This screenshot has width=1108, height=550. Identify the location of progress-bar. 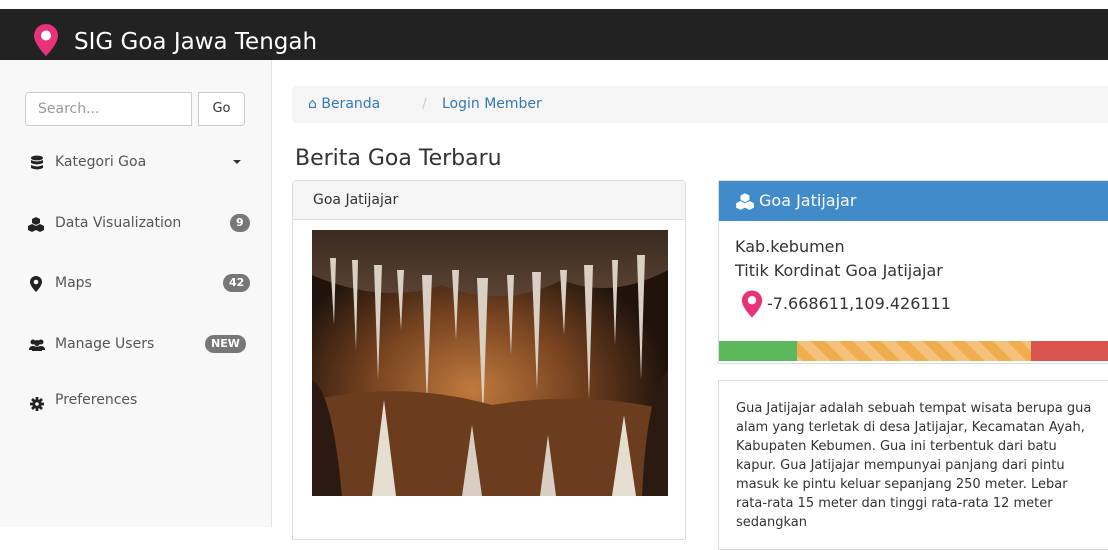
(913, 351).